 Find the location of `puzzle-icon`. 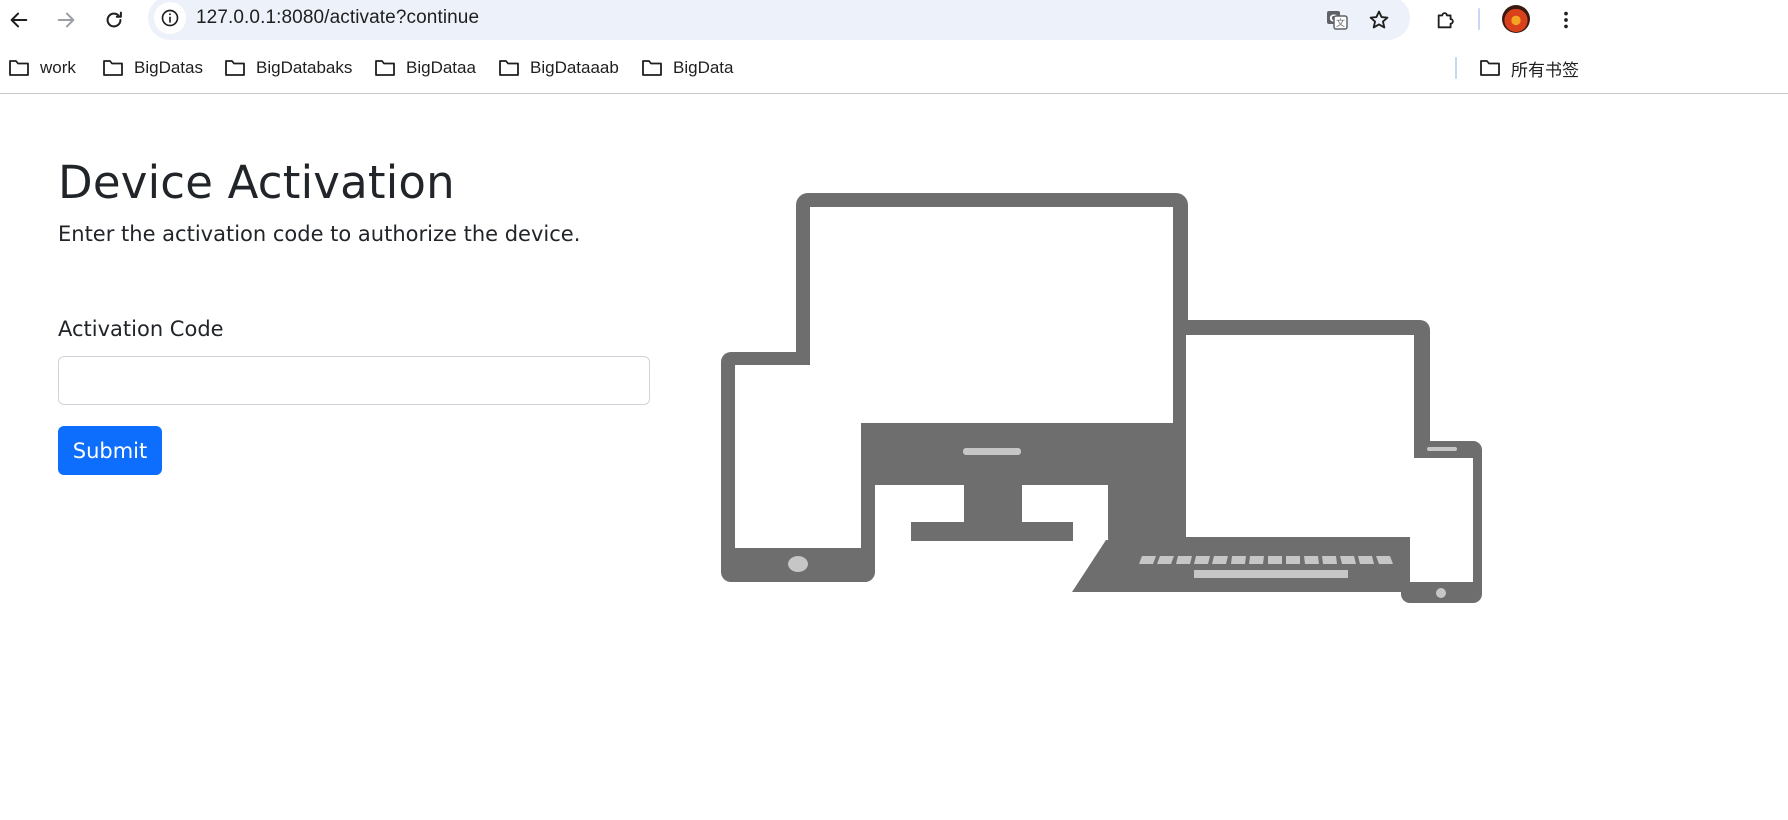

puzzle-icon is located at coordinates (1445, 20).